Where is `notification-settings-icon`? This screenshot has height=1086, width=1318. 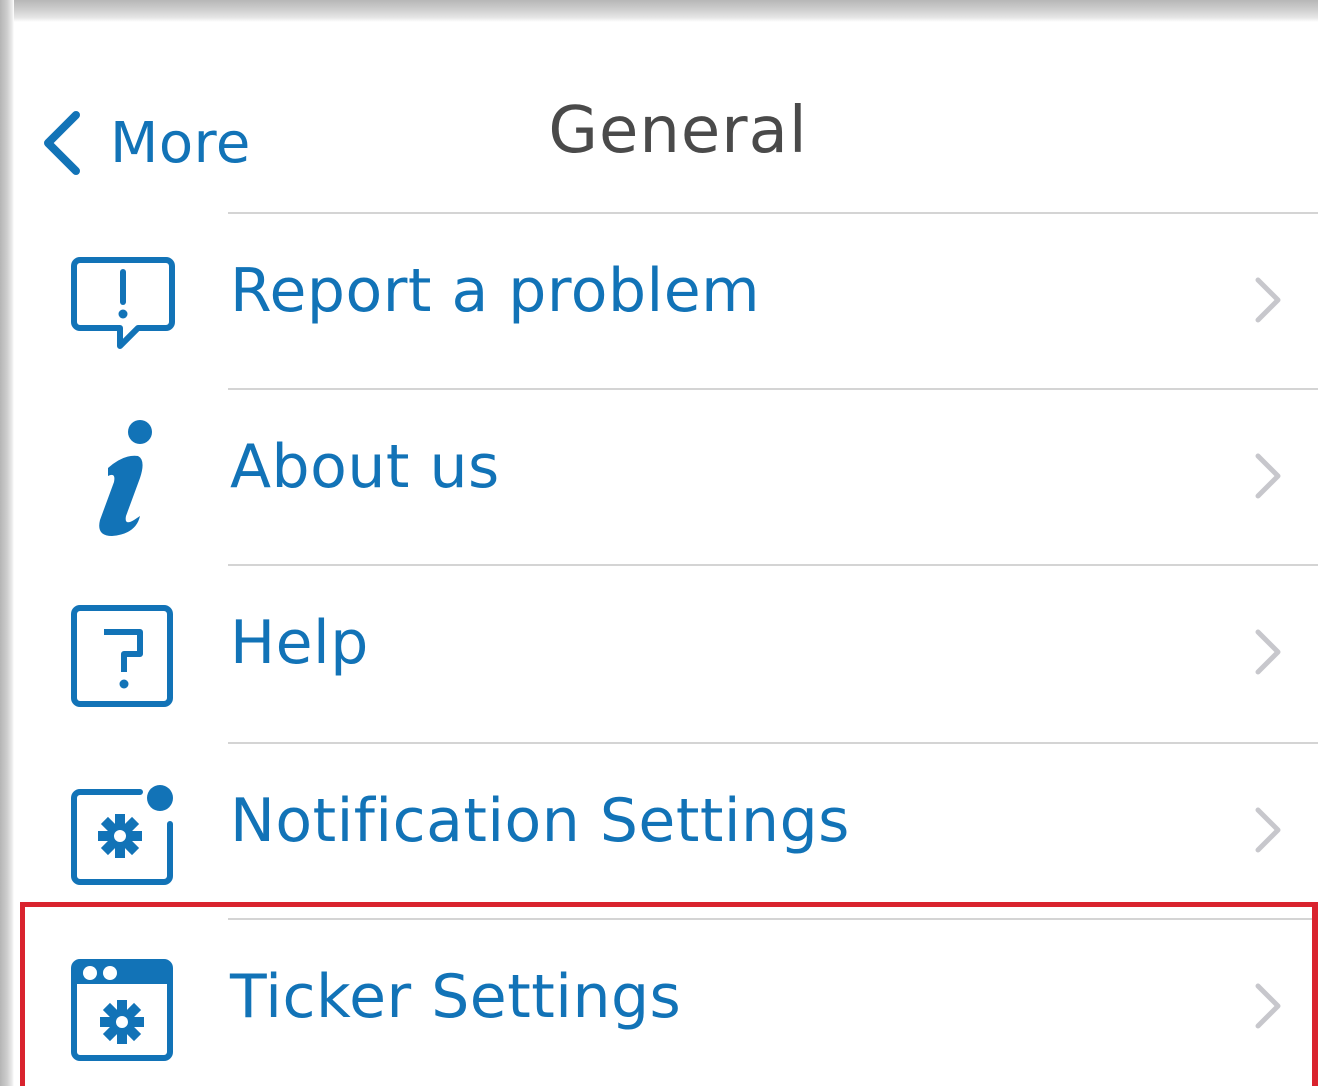 notification-settings-icon is located at coordinates (123, 835).